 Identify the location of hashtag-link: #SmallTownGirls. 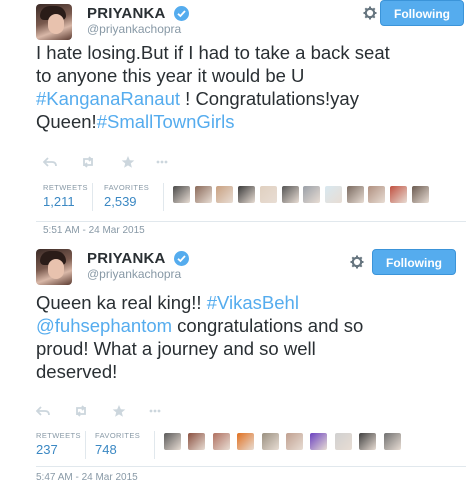
(166, 121).